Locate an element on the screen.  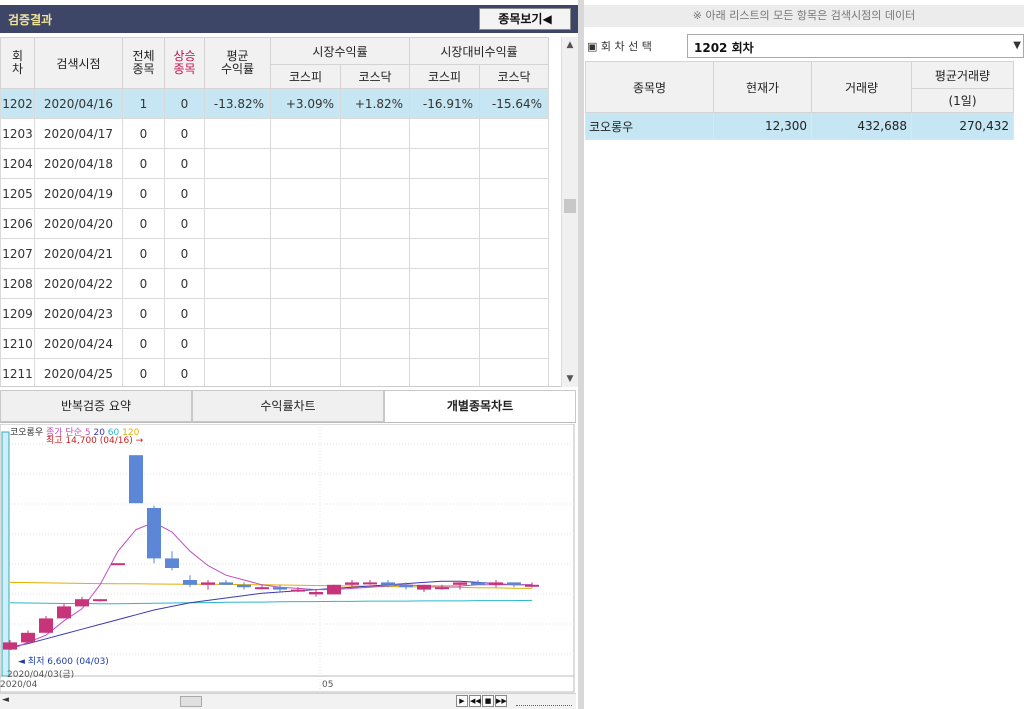
header-avg-volume-sub: (1일) is located at coordinates (962, 100).